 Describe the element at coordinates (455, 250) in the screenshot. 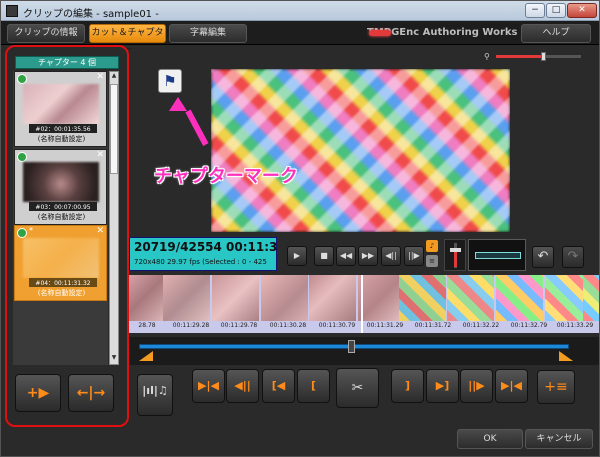

I see `volume-knob` at that location.